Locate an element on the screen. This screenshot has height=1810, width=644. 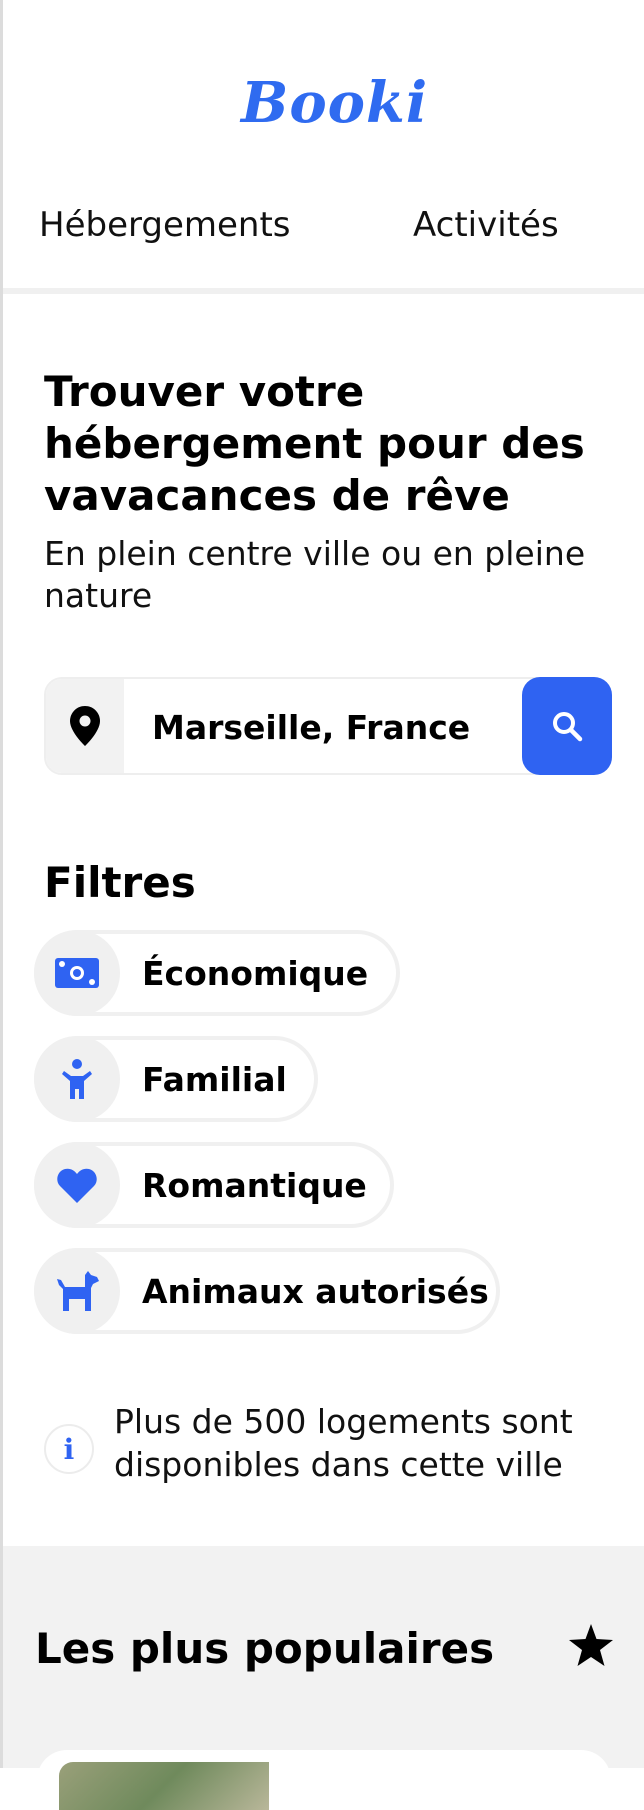
popular-section: Les plus populaires is located at coordinates (323, 1678).